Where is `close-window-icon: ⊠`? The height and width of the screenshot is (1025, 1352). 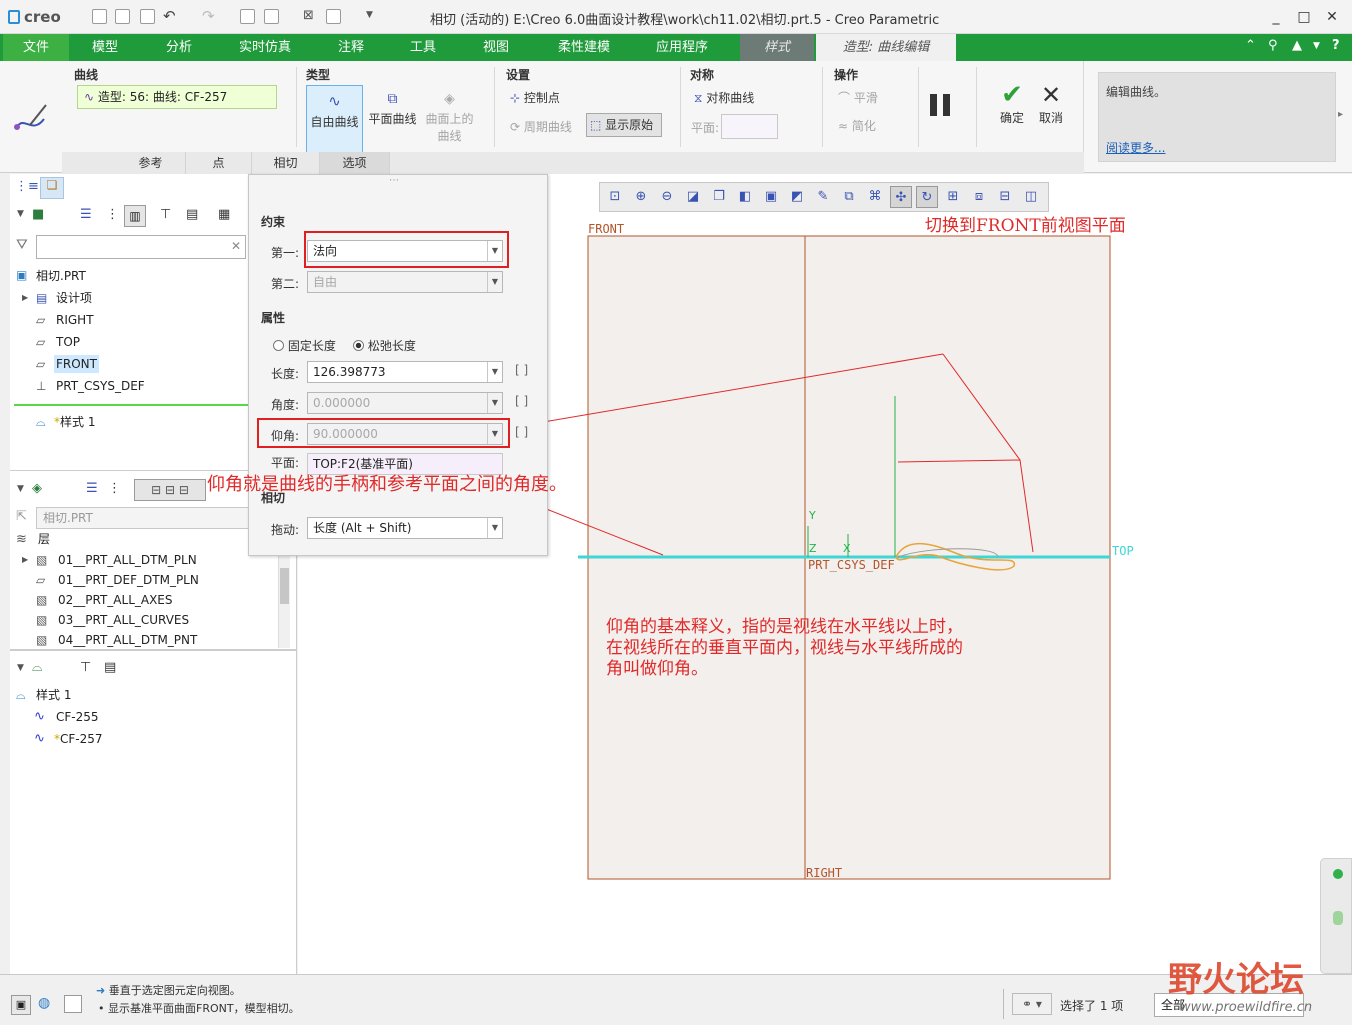
close-window-icon: ⊠ is located at coordinates (308, 15).